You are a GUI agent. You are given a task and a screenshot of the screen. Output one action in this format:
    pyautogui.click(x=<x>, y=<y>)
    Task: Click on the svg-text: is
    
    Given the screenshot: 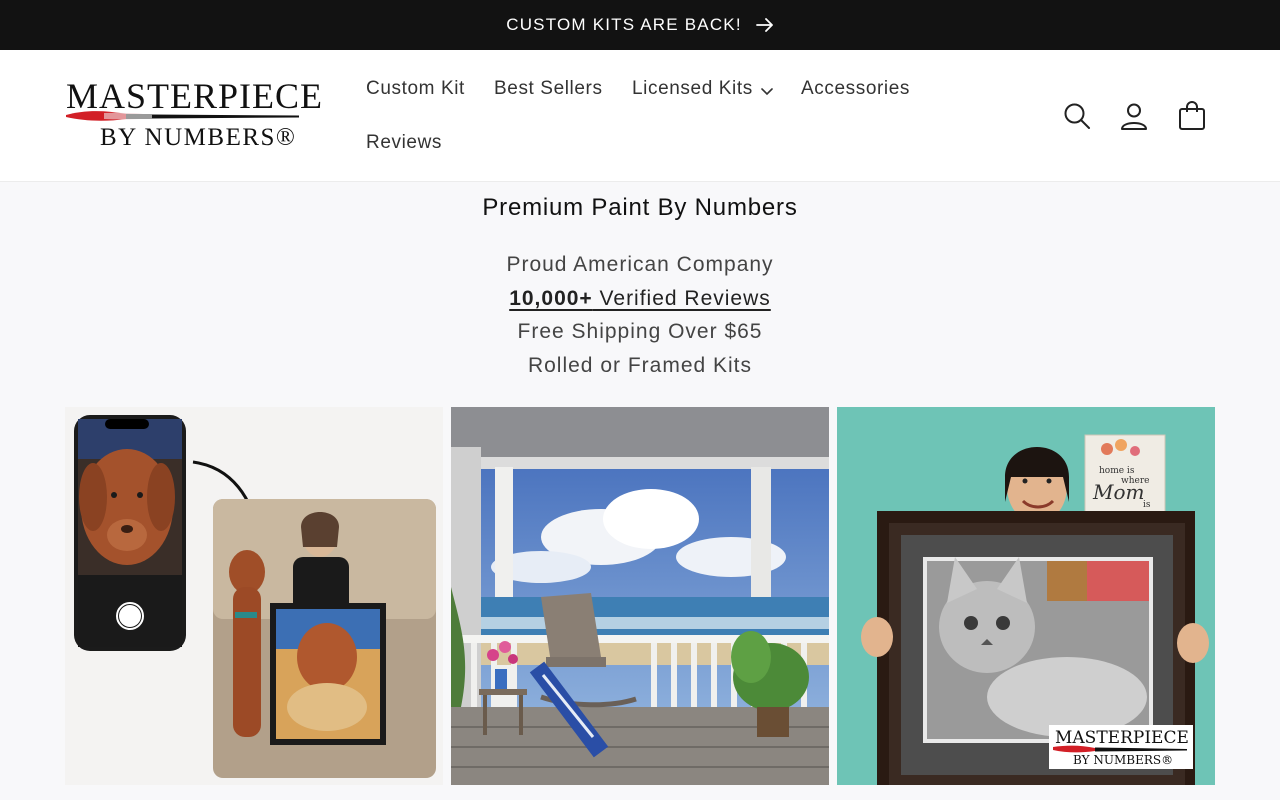 What is the action you would take?
    pyautogui.click(x=1147, y=505)
    